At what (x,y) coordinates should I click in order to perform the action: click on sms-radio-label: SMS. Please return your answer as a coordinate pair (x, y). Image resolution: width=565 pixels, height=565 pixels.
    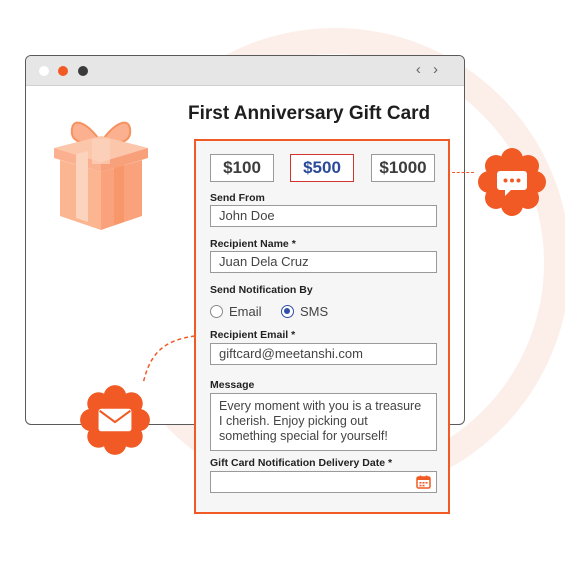
    Looking at the image, I should click on (314, 311).